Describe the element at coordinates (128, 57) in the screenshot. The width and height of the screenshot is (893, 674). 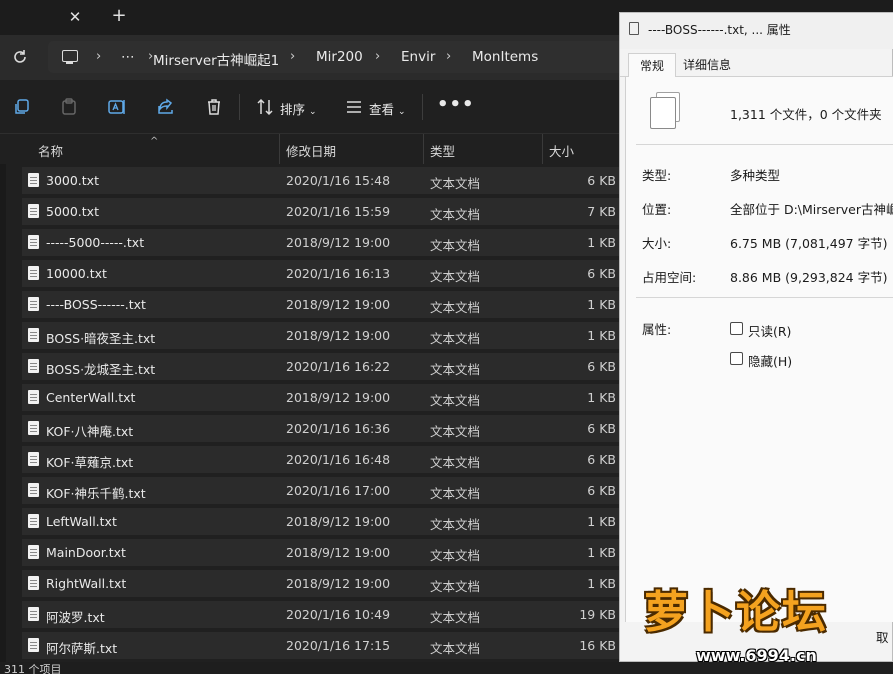
I see `breadcrumb-more: ⋯` at that location.